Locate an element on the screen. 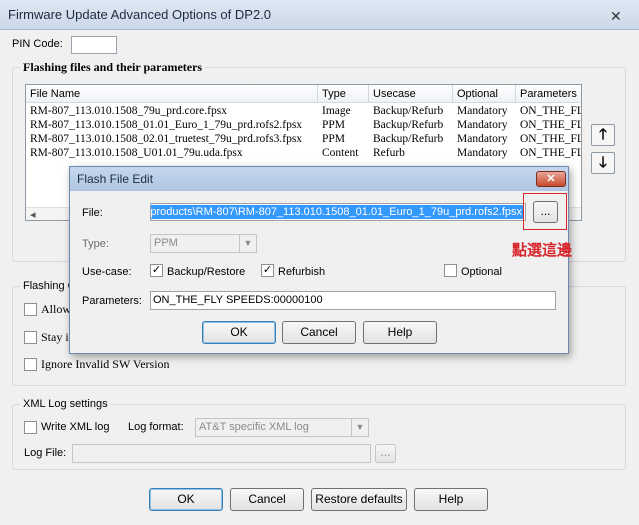 The height and width of the screenshot is (525, 639). optional-checkbox is located at coordinates (450, 270).